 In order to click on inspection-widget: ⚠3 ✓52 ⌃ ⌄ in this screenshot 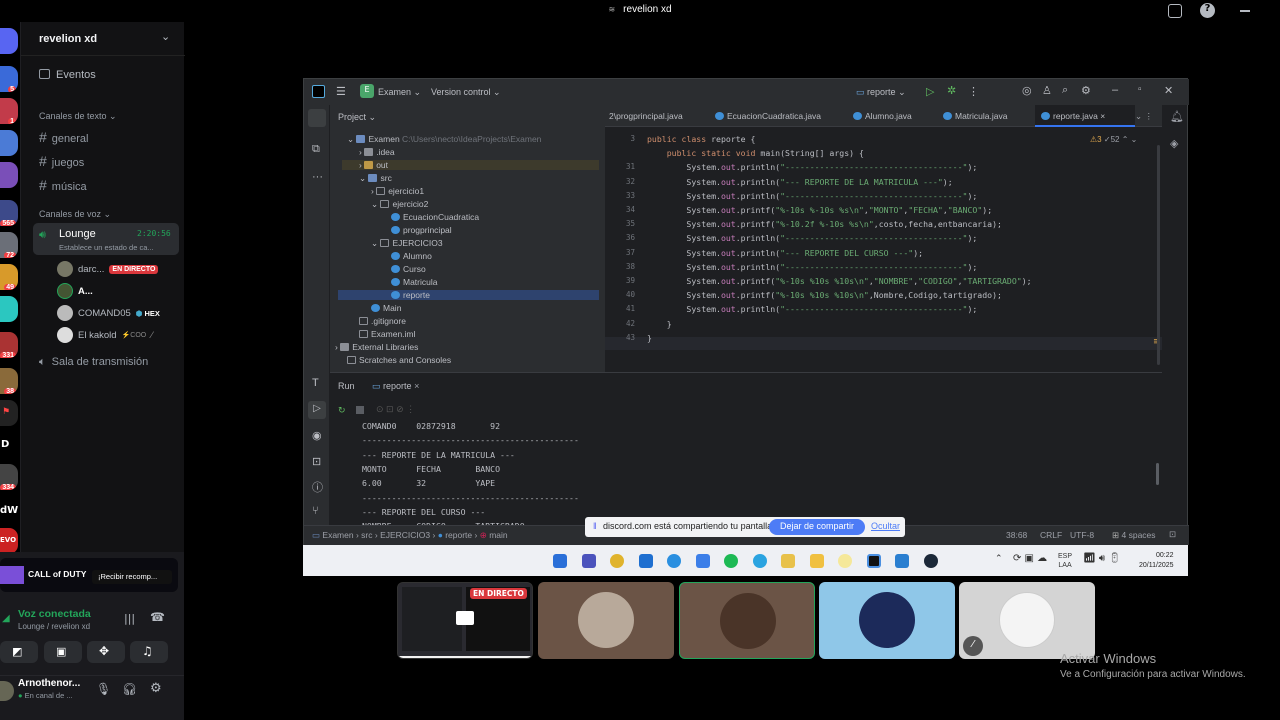, I will do `click(1113, 139)`.